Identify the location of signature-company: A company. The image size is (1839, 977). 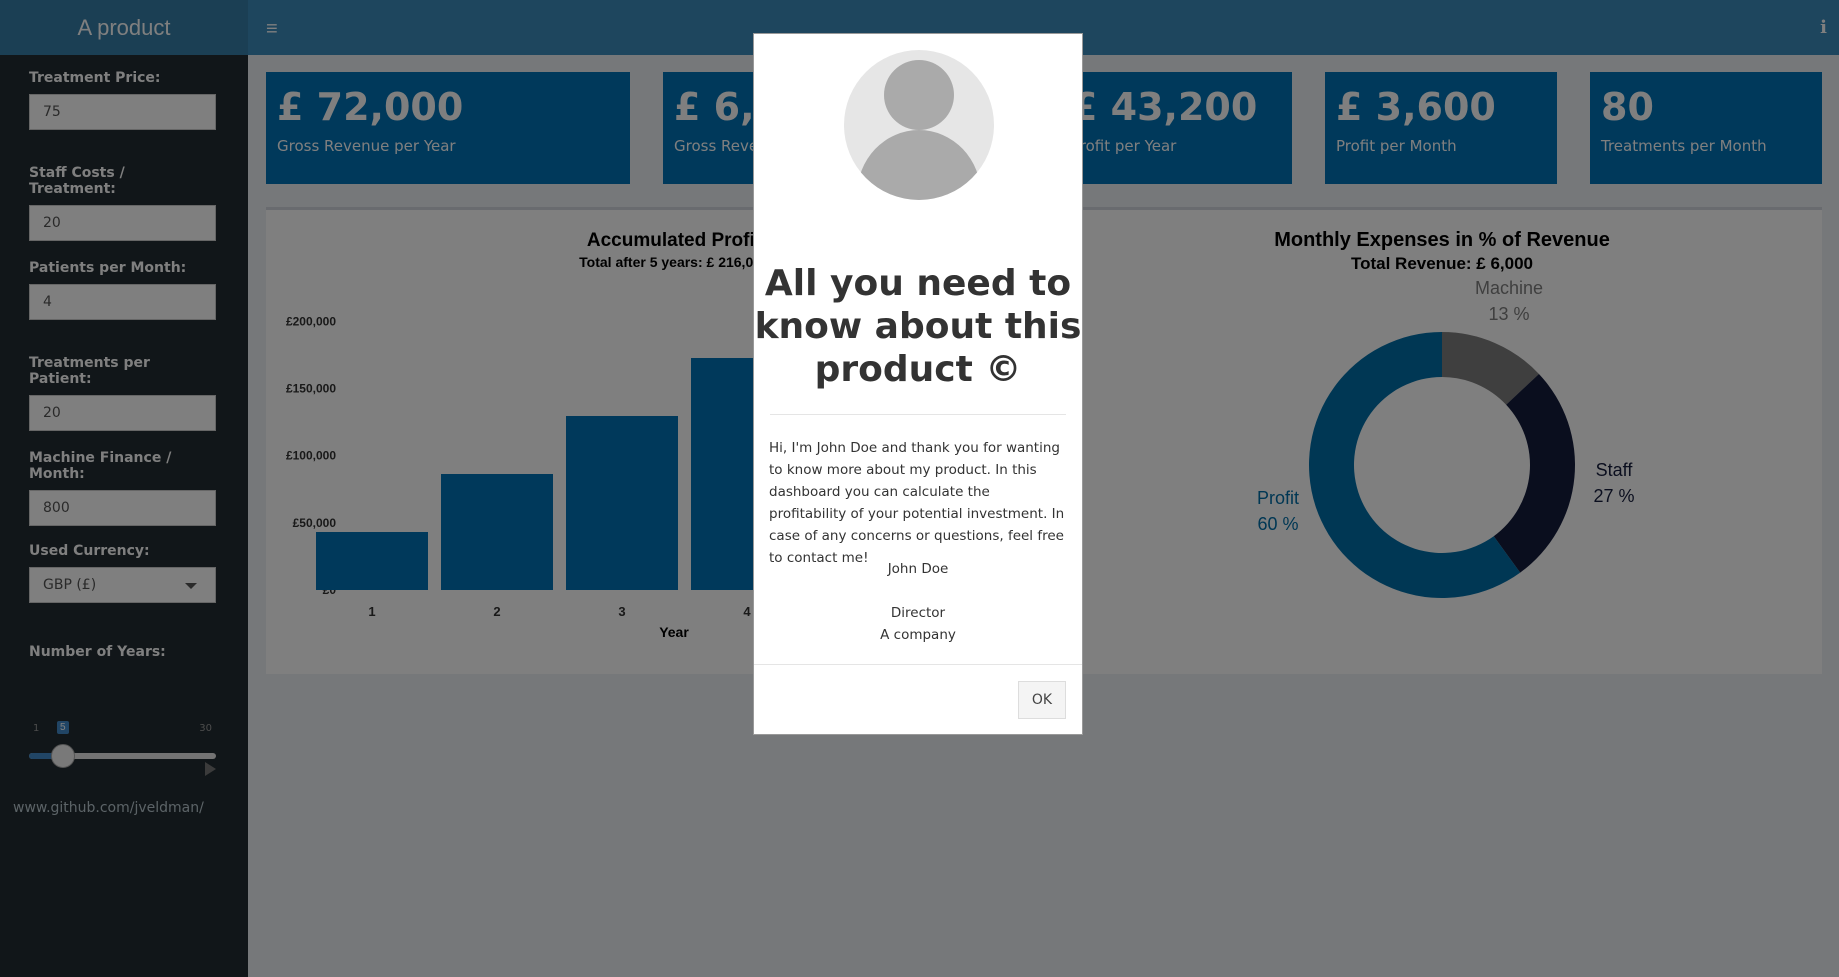
(918, 635).